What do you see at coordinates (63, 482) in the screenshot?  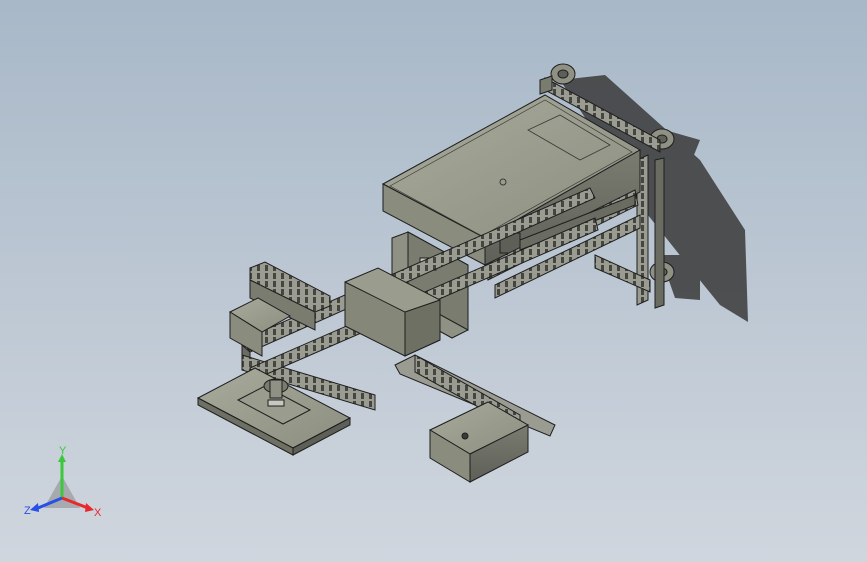 I see `triad-graphic: Y X Z` at bounding box center [63, 482].